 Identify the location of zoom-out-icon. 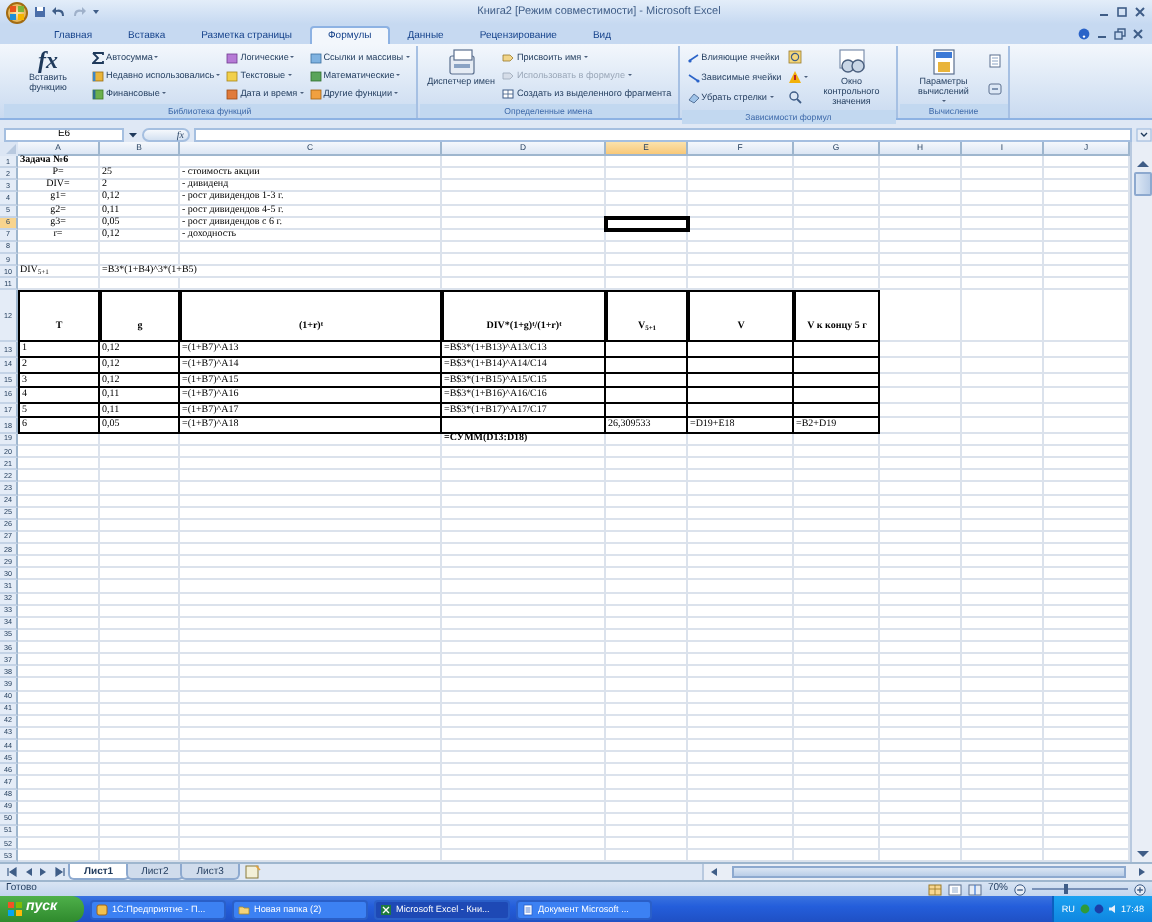
(1020, 889).